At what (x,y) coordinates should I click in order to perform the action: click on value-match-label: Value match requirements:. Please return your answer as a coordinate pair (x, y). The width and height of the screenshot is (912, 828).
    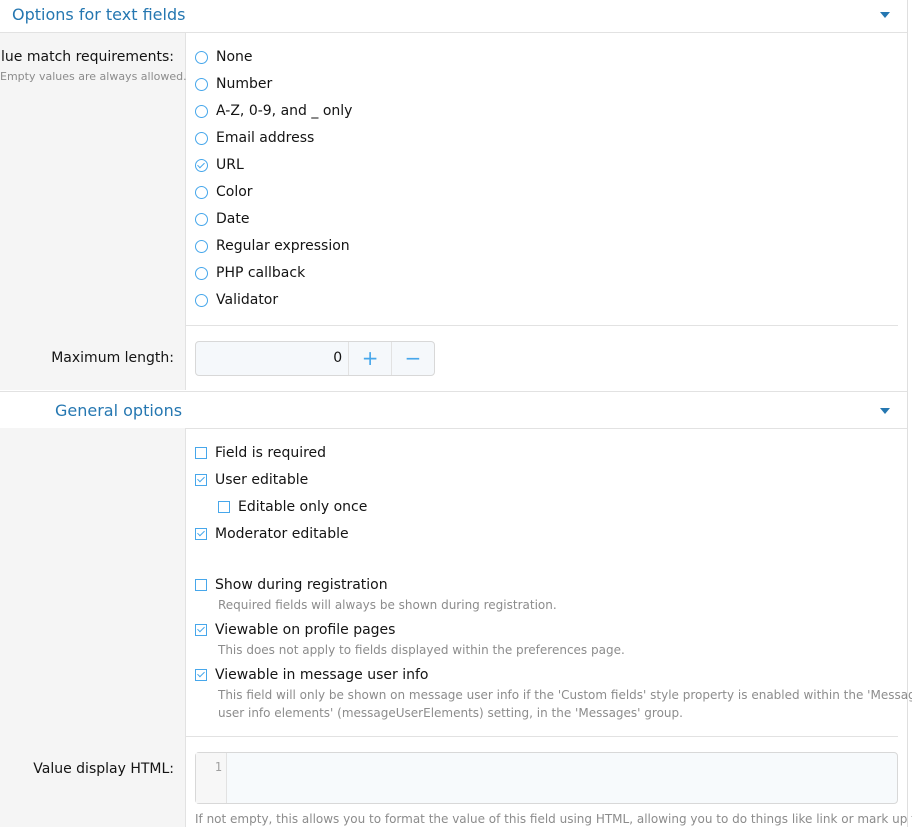
    Looking at the image, I should click on (87, 57).